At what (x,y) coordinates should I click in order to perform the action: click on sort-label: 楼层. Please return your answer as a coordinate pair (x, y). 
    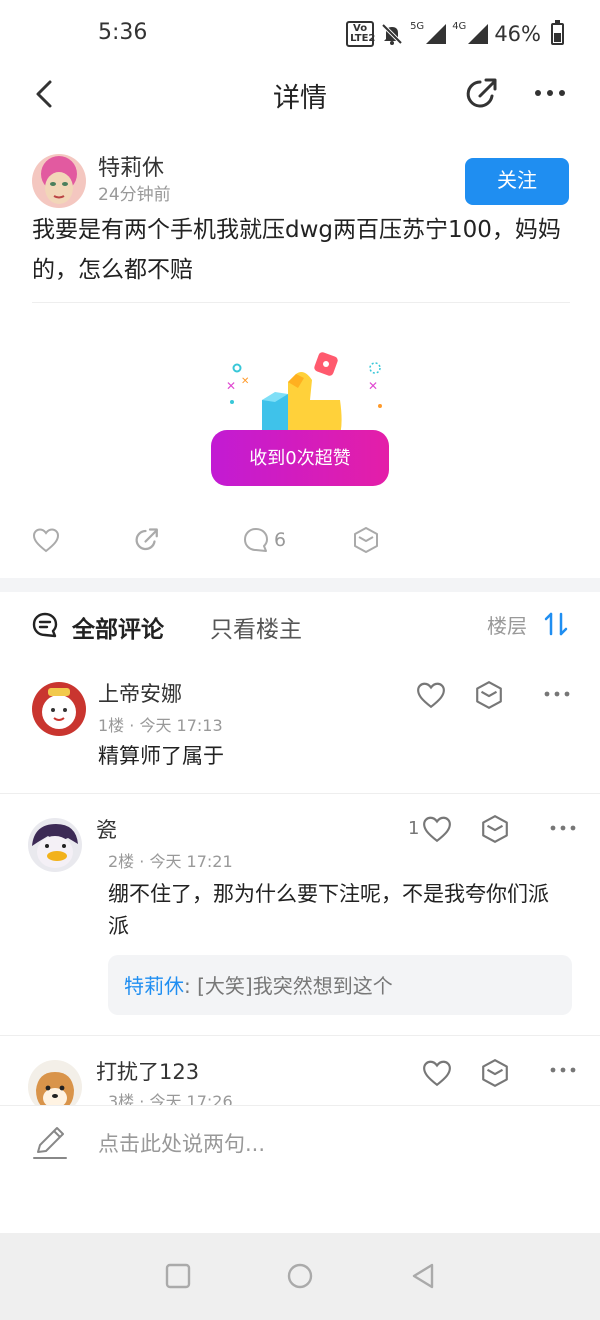
    Looking at the image, I should click on (507, 624).